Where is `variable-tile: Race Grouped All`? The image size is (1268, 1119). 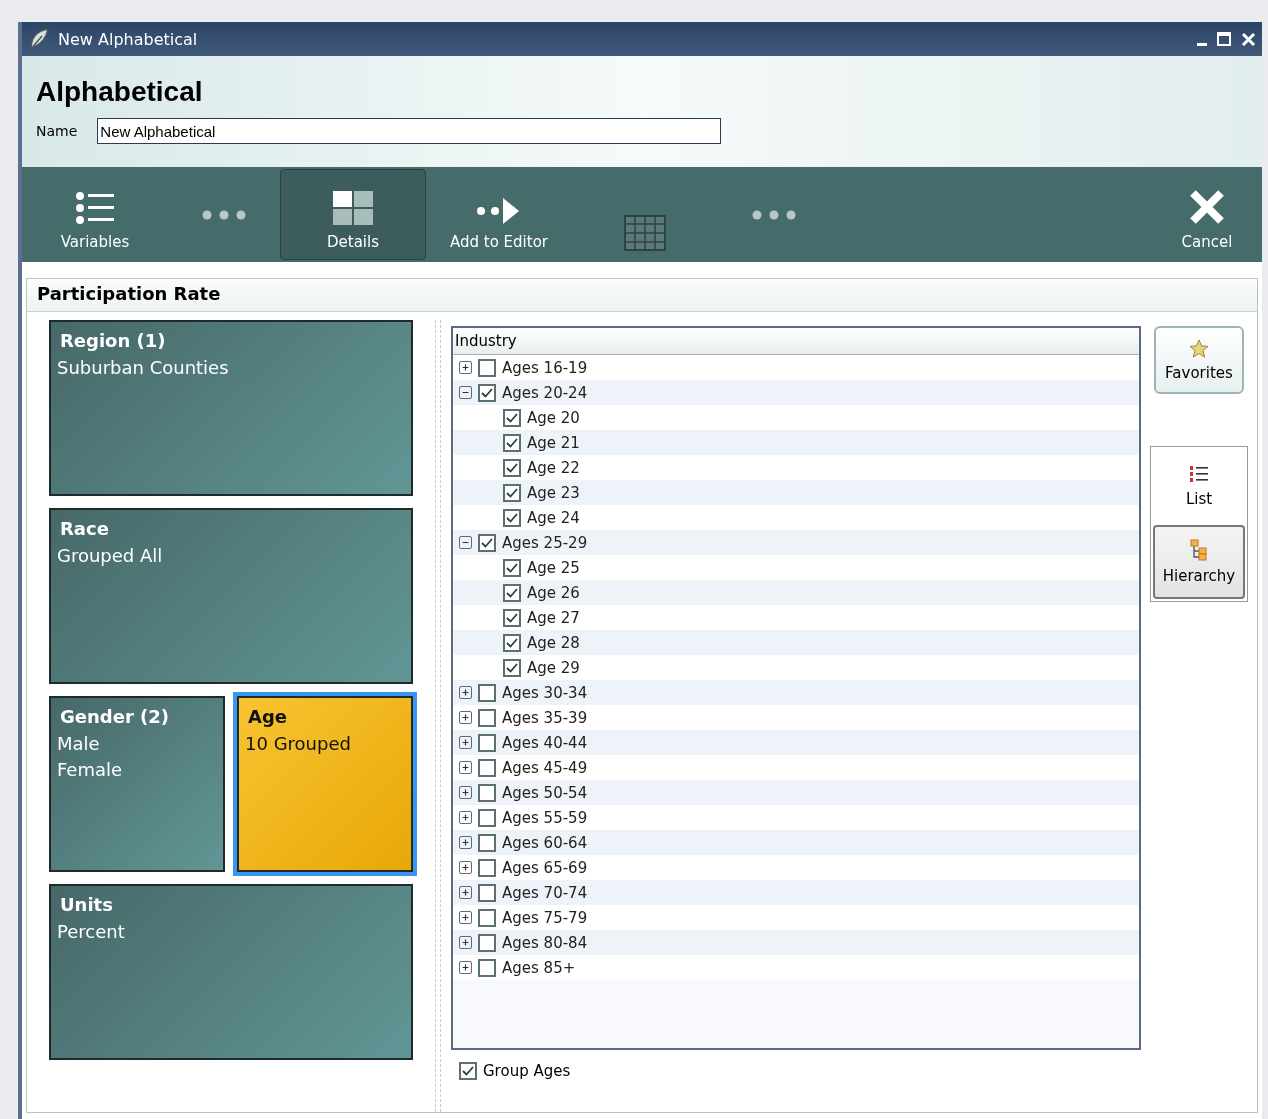
variable-tile: Race Grouped All is located at coordinates (231, 596).